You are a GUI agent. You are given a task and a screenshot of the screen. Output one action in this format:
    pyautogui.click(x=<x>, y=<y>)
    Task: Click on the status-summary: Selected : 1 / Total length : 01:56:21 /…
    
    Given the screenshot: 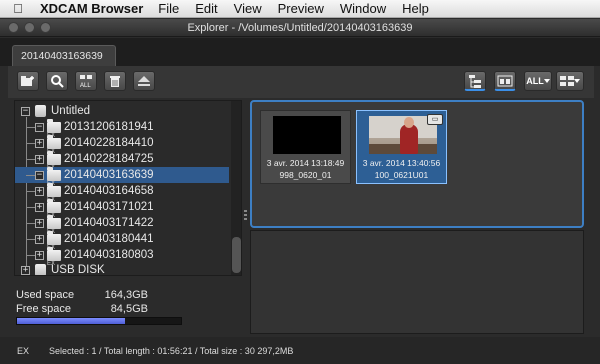 What is the action you would take?
    pyautogui.click(x=171, y=350)
    